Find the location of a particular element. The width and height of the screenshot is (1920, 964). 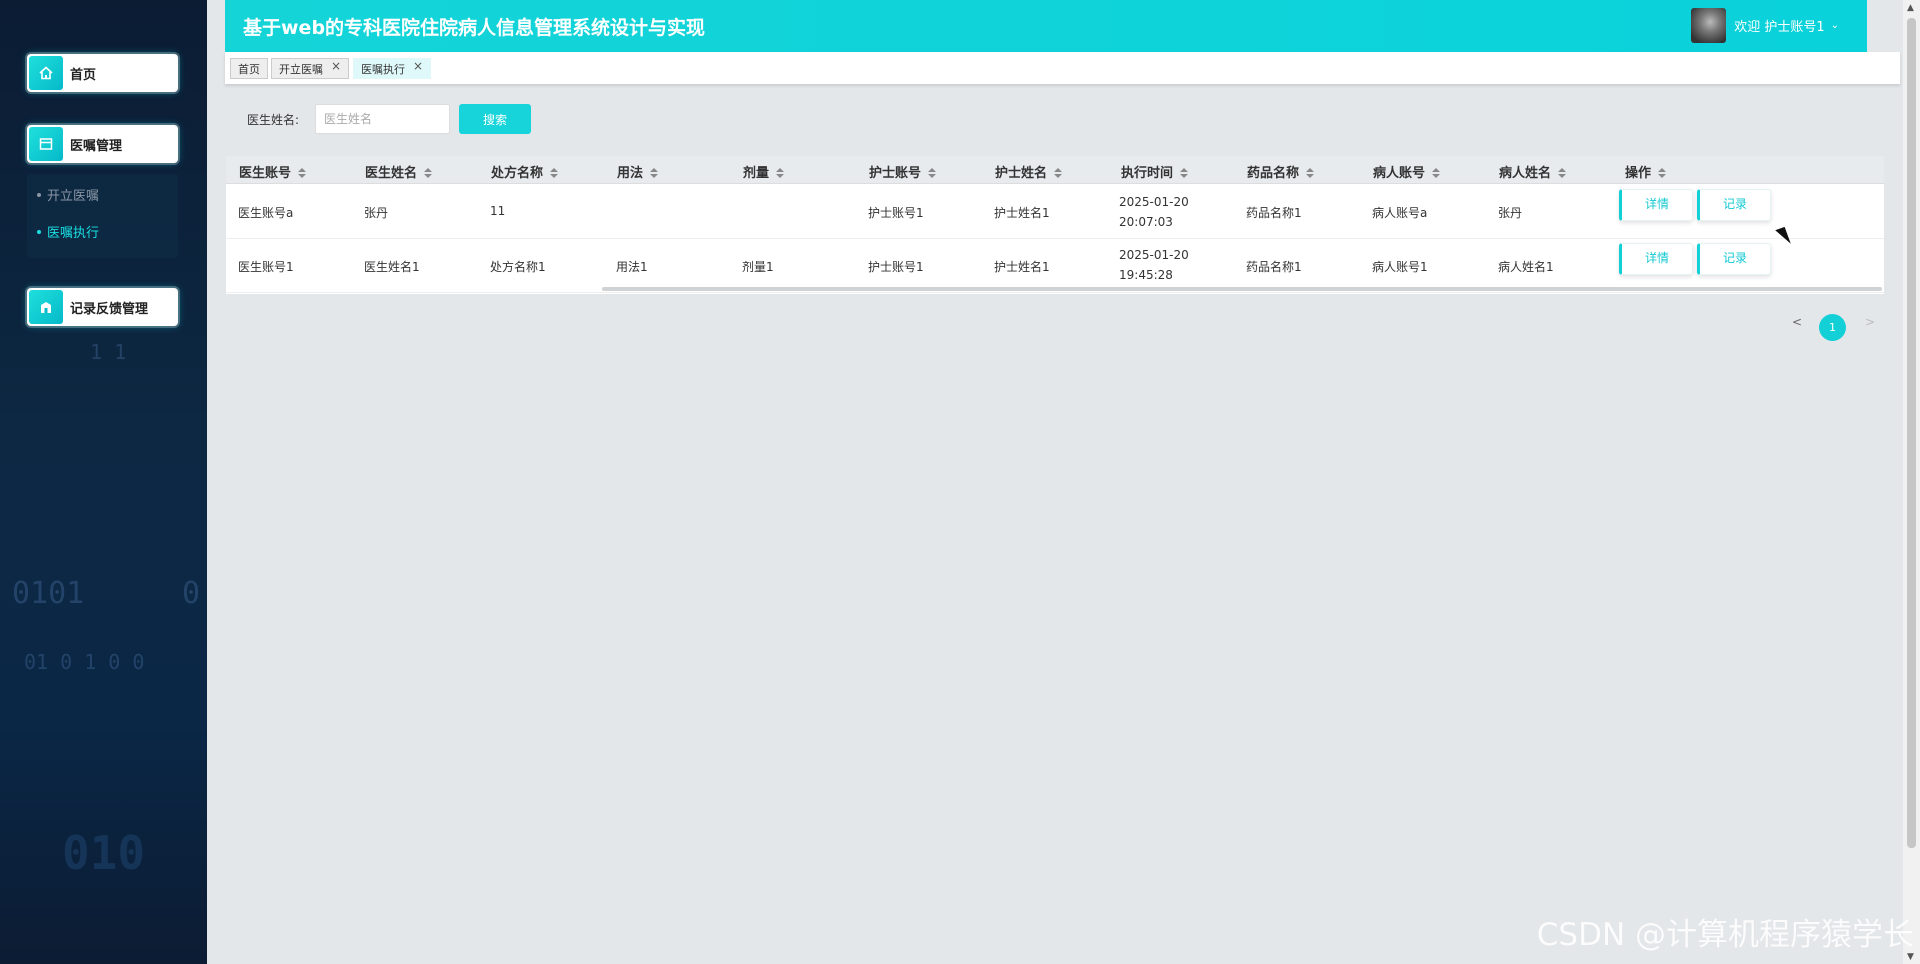

menu-feedback-button: 记录反馈管理 is located at coordinates (102, 307).